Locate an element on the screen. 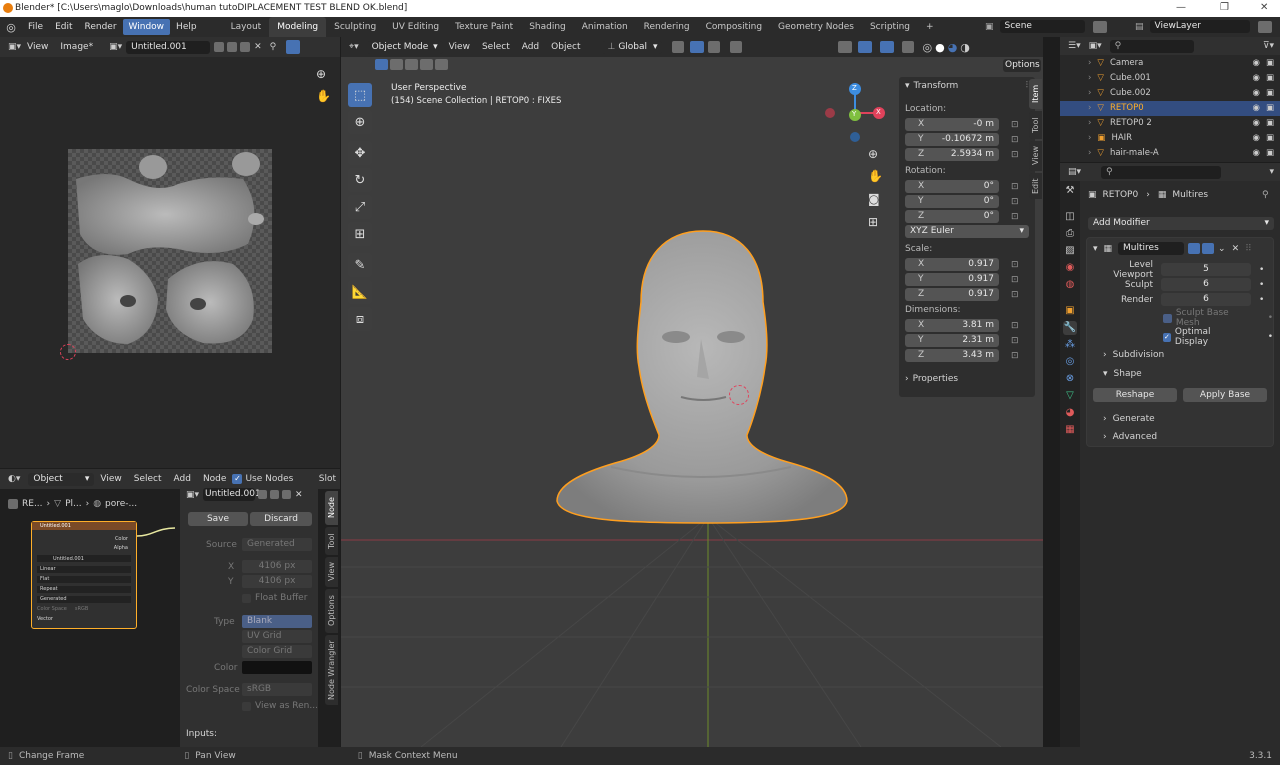 The width and height of the screenshot is (1280, 765). particles-props-icon: ⁂ is located at coordinates (1070, 345).